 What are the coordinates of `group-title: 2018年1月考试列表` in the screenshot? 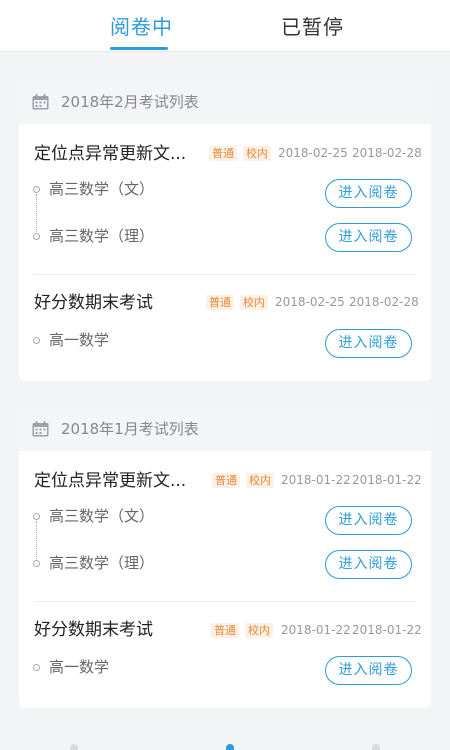 It's located at (130, 429).